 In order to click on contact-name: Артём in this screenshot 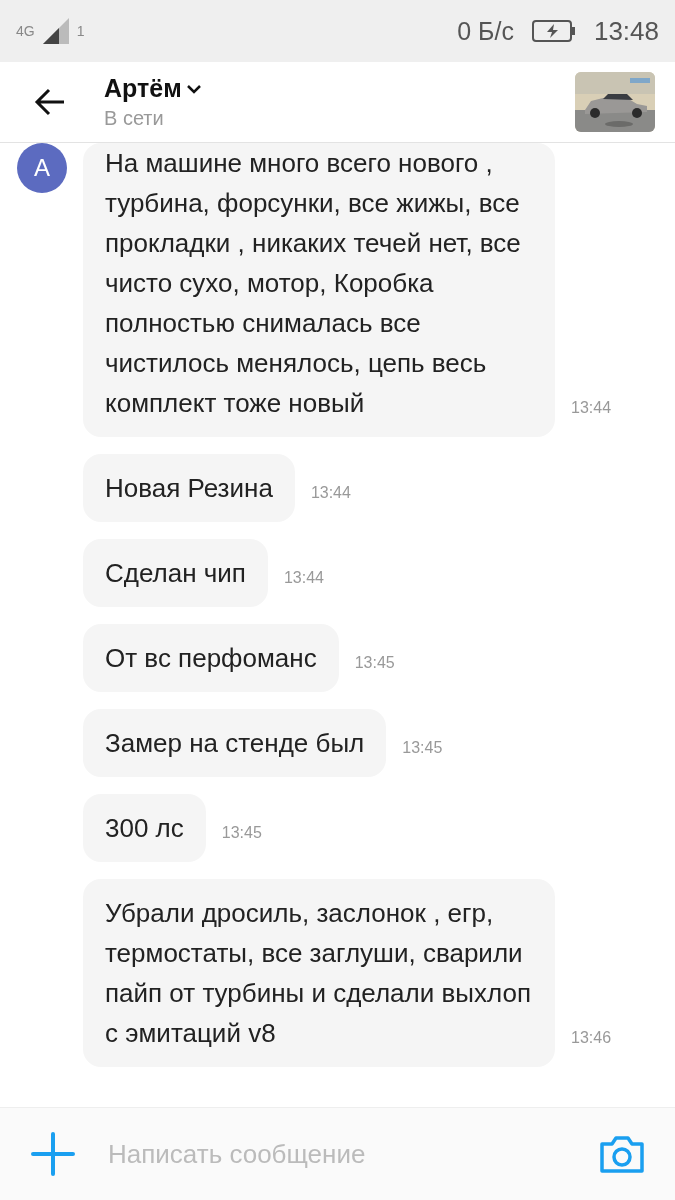, I will do `click(143, 88)`.